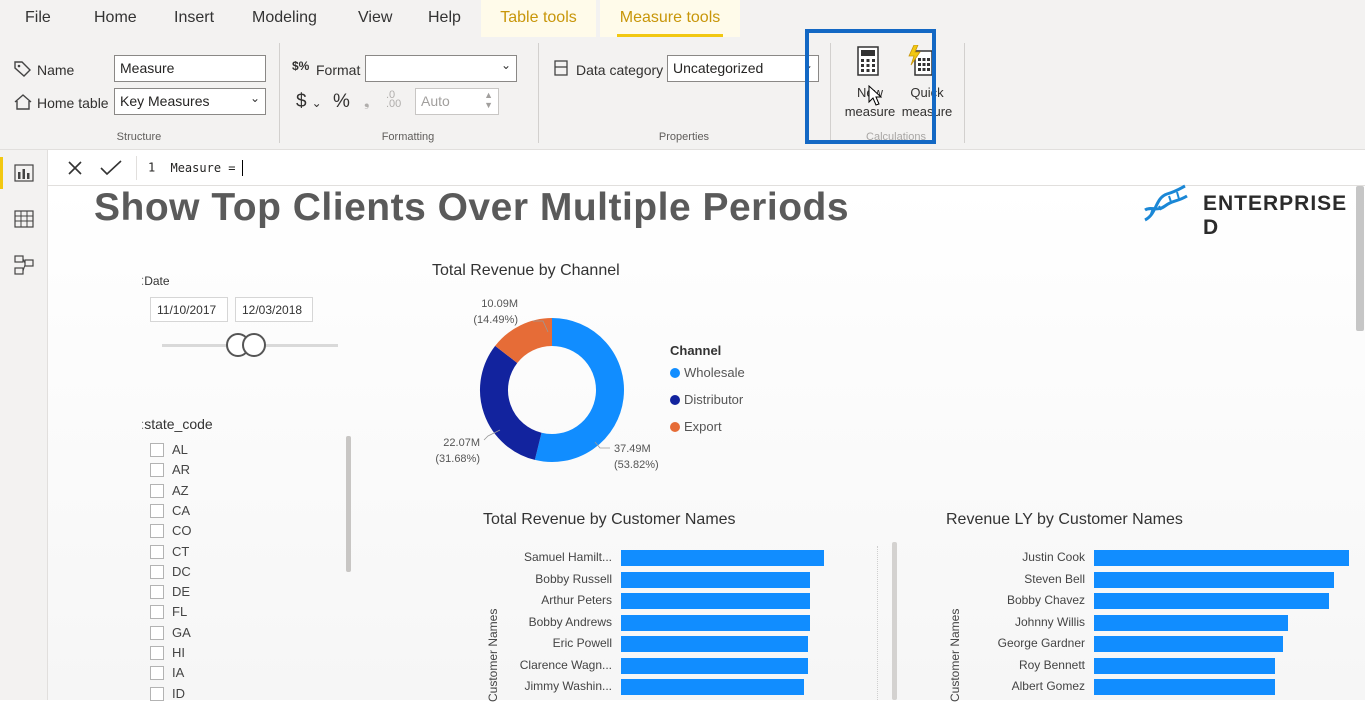 The height and width of the screenshot is (702, 1365). I want to click on state-label: CO, so click(182, 531).